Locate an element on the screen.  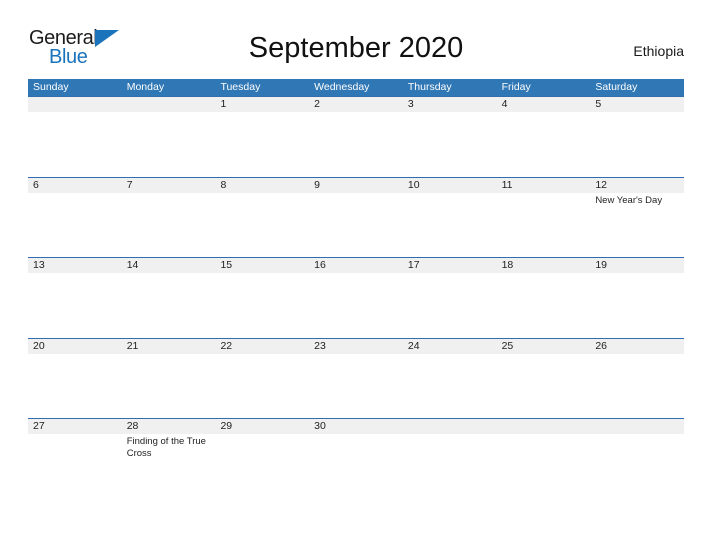
weekday-header-monday: Monday is located at coordinates (145, 87).